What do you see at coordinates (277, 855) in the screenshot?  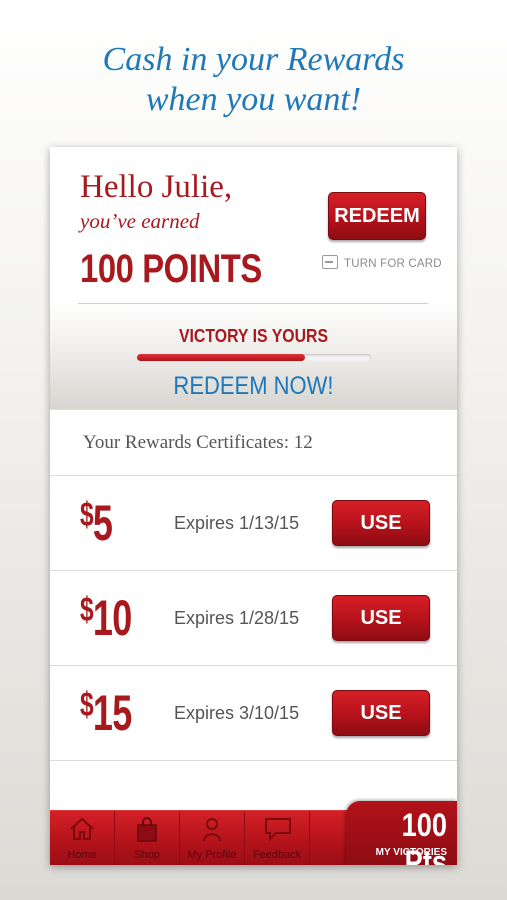 I see `tab-label: Feedback` at bounding box center [277, 855].